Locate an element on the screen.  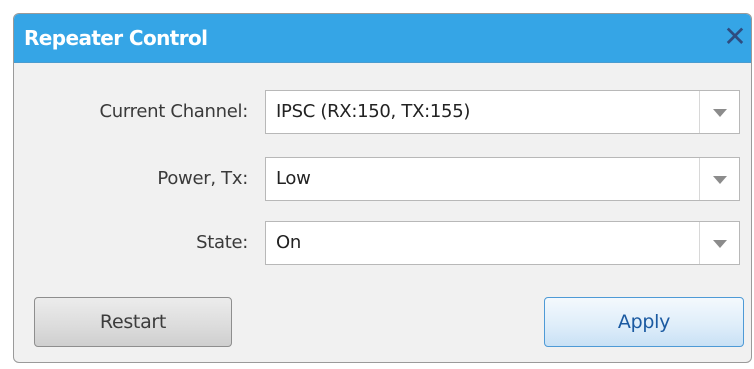
state-dropdown-button is located at coordinates (719, 243).